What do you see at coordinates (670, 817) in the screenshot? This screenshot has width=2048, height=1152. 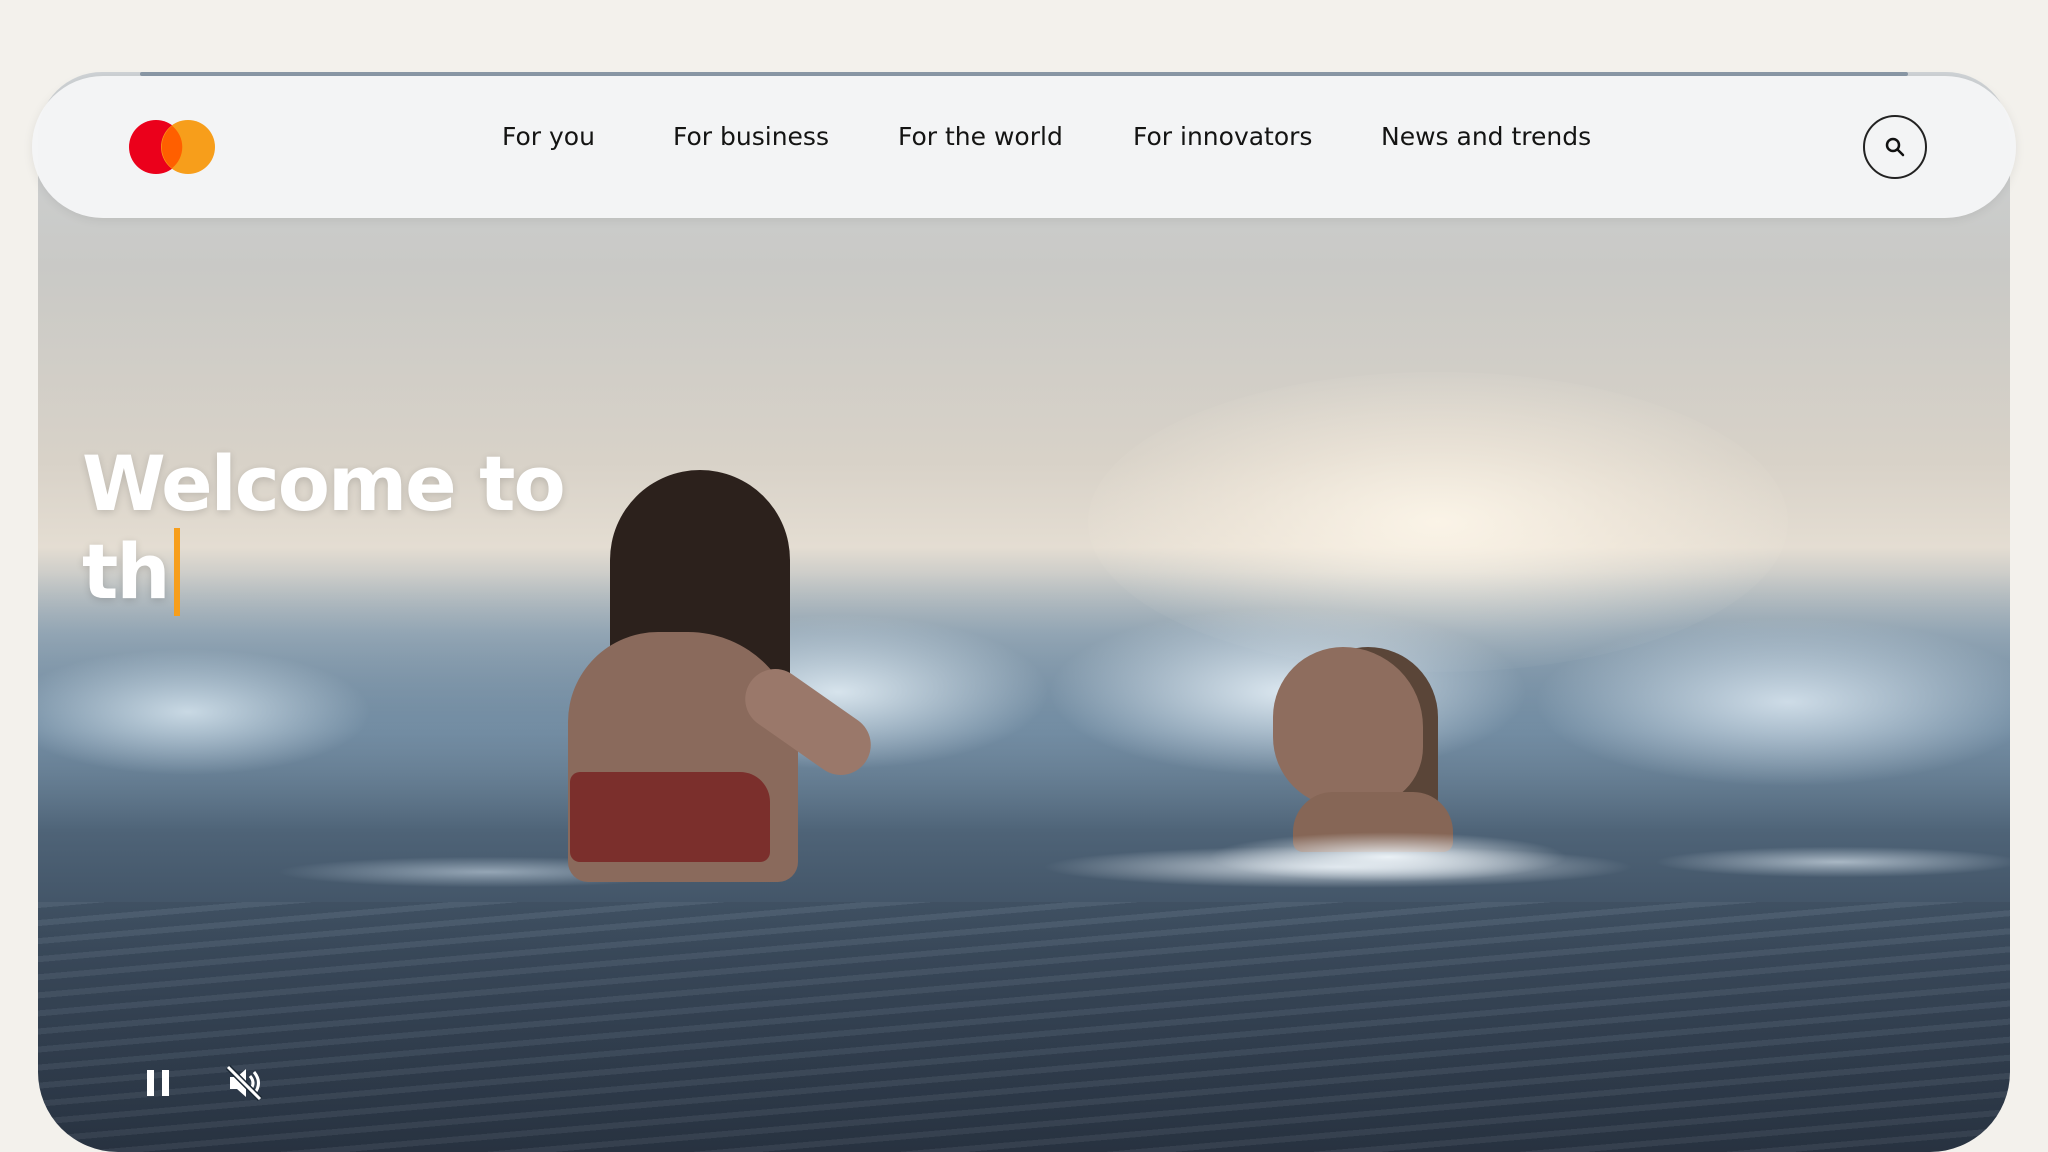 I see `swimmer-left-swimsuit` at bounding box center [670, 817].